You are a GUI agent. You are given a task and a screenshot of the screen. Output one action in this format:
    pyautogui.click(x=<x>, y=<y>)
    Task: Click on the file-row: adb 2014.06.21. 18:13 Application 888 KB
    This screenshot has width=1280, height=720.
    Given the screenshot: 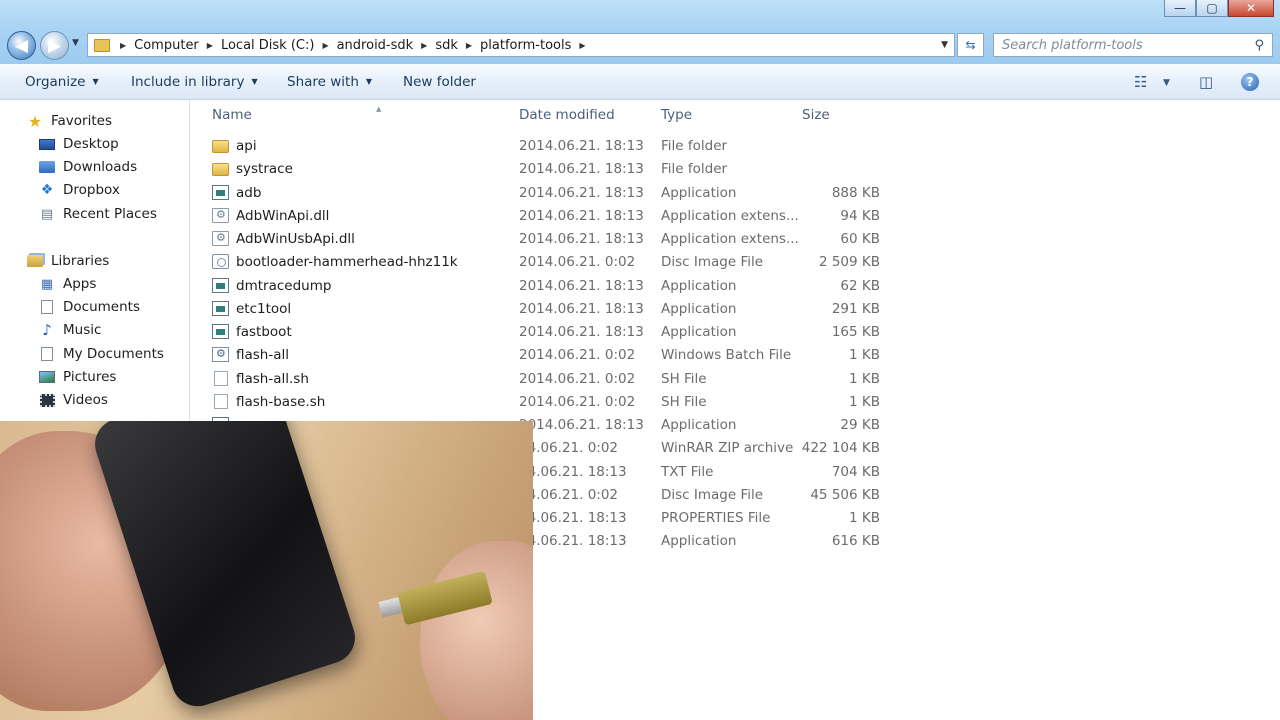 What is the action you would take?
    pyautogui.click(x=690, y=193)
    